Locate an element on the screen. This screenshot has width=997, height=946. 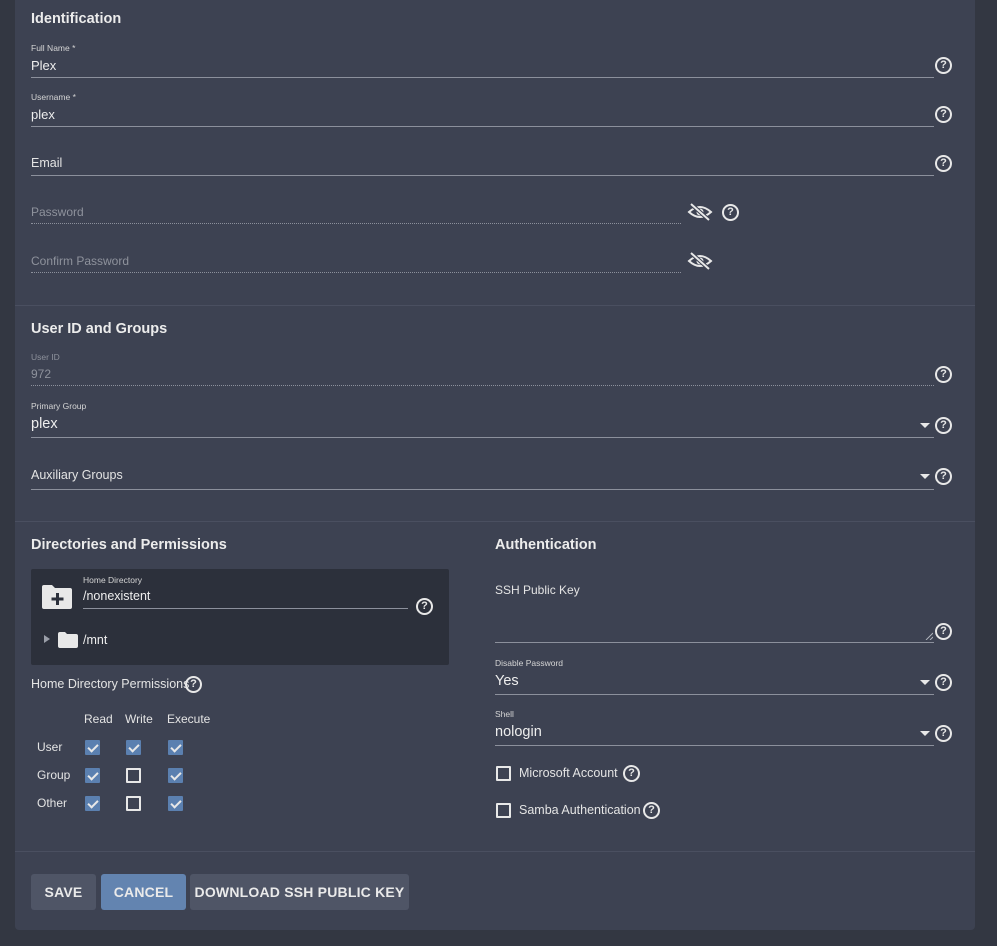
shell-dropdown-icon is located at coordinates (925, 733).